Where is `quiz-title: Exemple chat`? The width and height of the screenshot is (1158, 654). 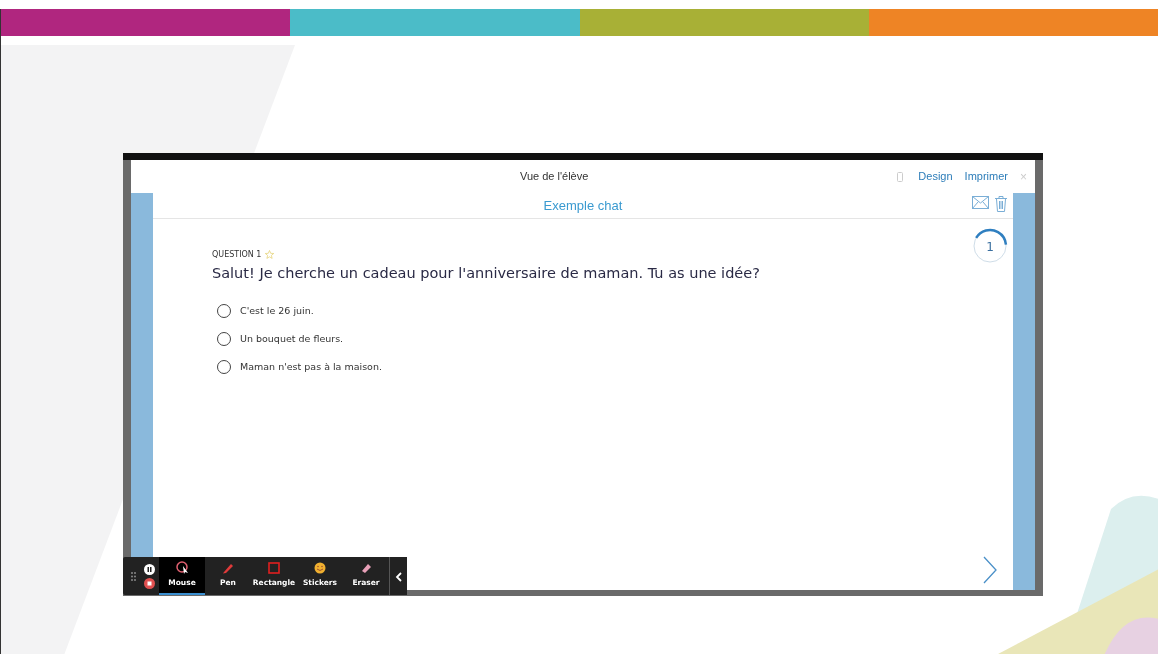
quiz-title: Exemple chat is located at coordinates (583, 205).